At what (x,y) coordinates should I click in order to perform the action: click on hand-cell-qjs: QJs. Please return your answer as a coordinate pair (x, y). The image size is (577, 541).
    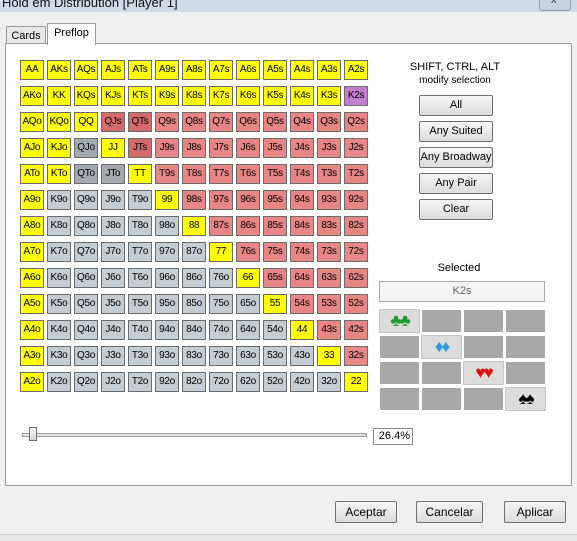
    Looking at the image, I should click on (113, 122).